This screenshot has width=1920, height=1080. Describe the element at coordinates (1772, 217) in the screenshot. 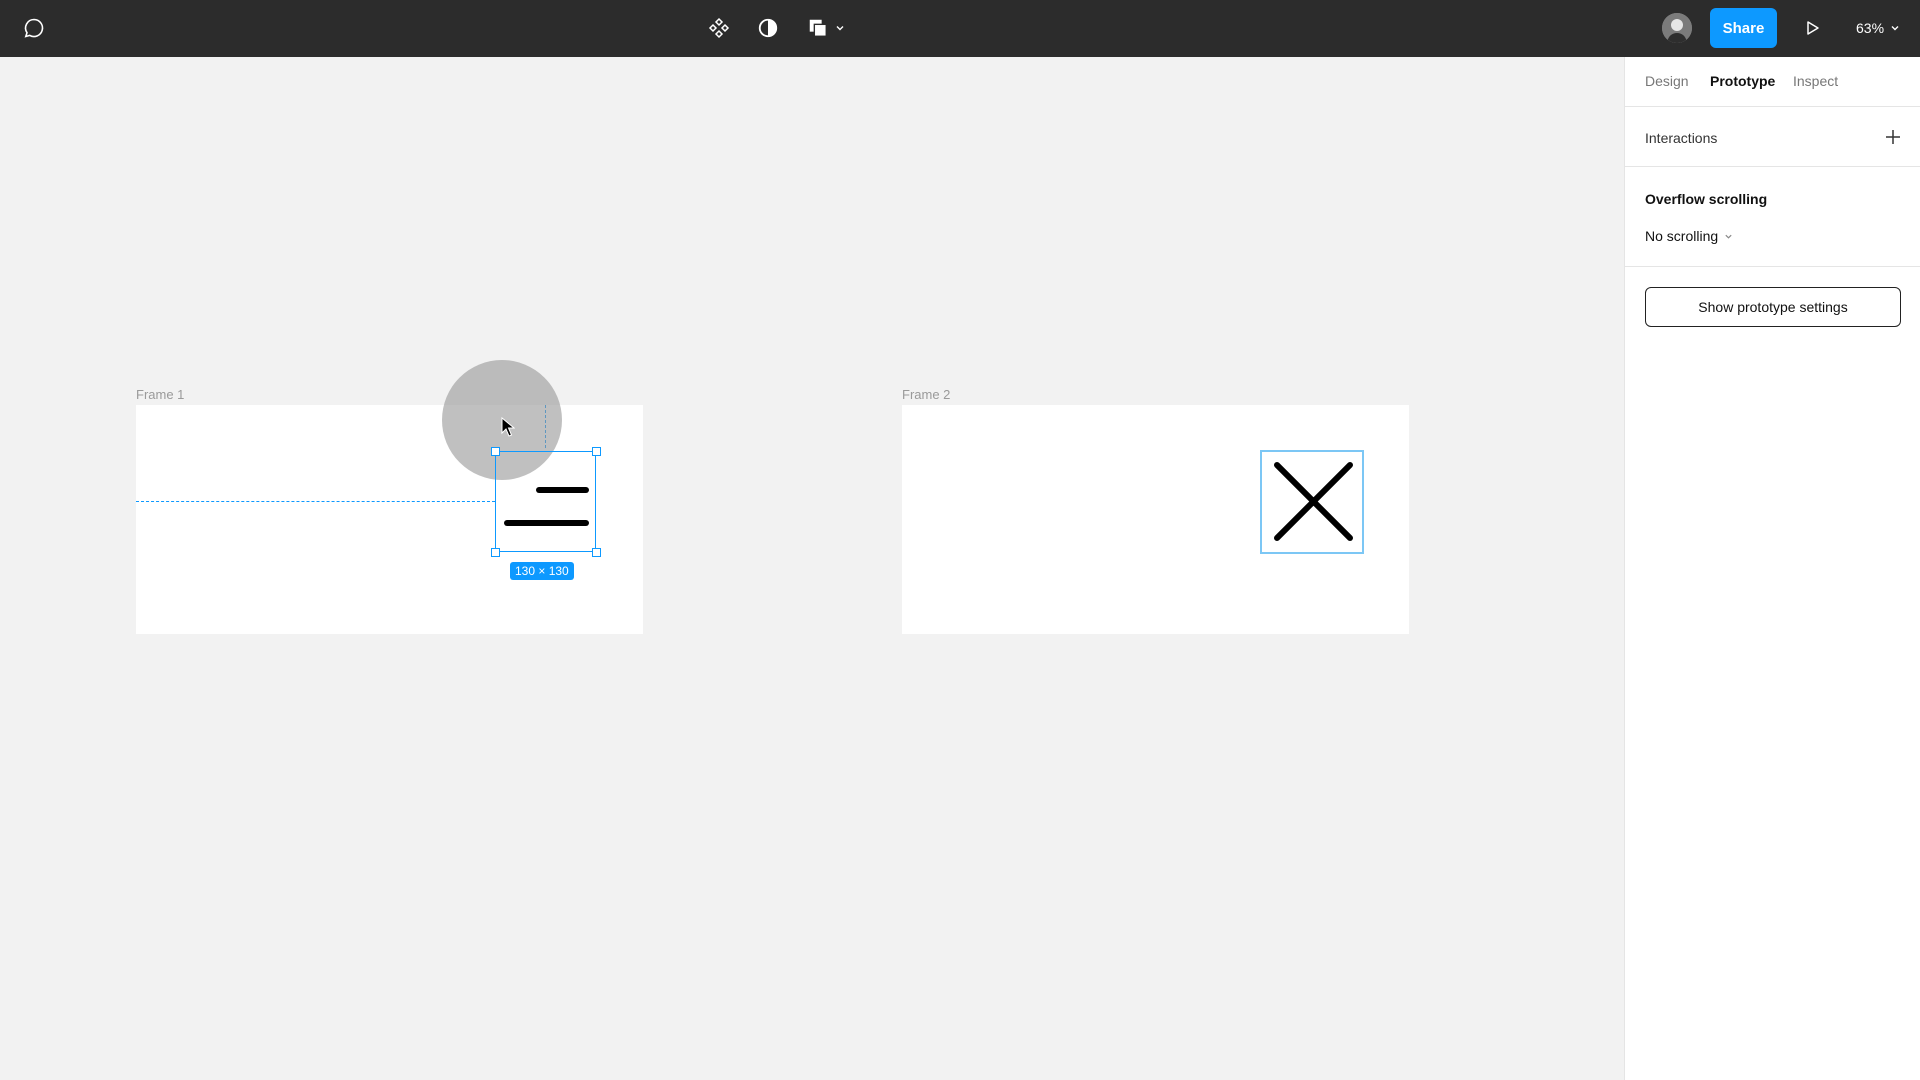

I see `overflow-section: Overflow scrolling No scrolling` at that location.